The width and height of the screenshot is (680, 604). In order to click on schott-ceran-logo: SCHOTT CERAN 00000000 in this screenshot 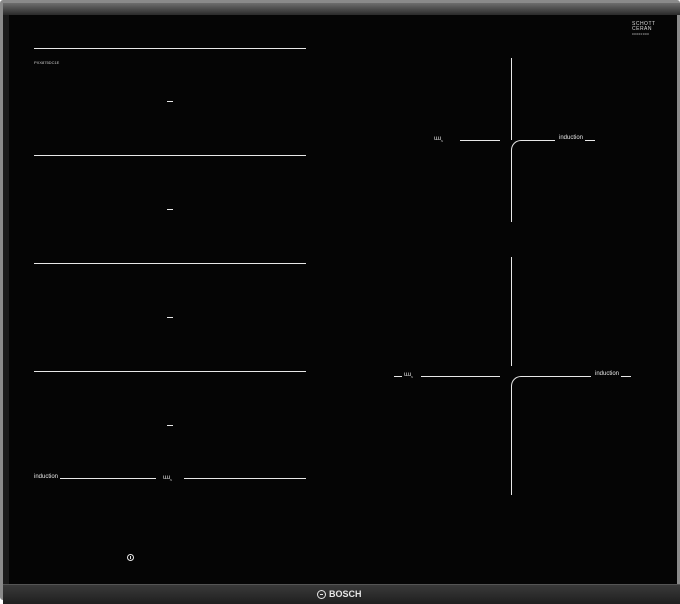, I will do `click(644, 29)`.